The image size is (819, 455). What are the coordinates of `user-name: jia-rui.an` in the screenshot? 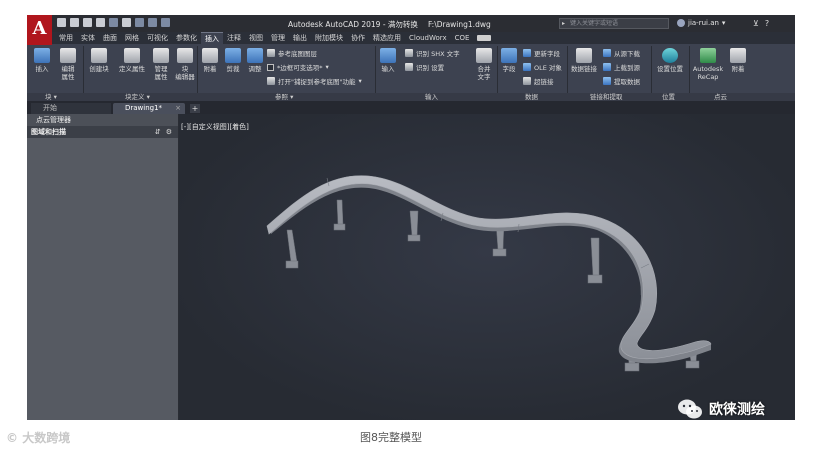 It's located at (703, 23).